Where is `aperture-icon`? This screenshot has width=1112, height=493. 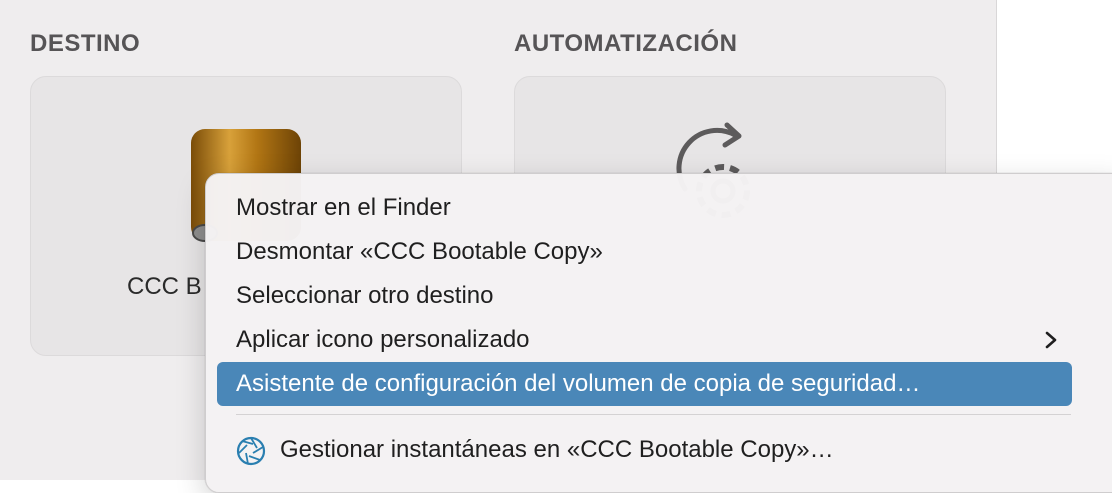
aperture-icon is located at coordinates (251, 451).